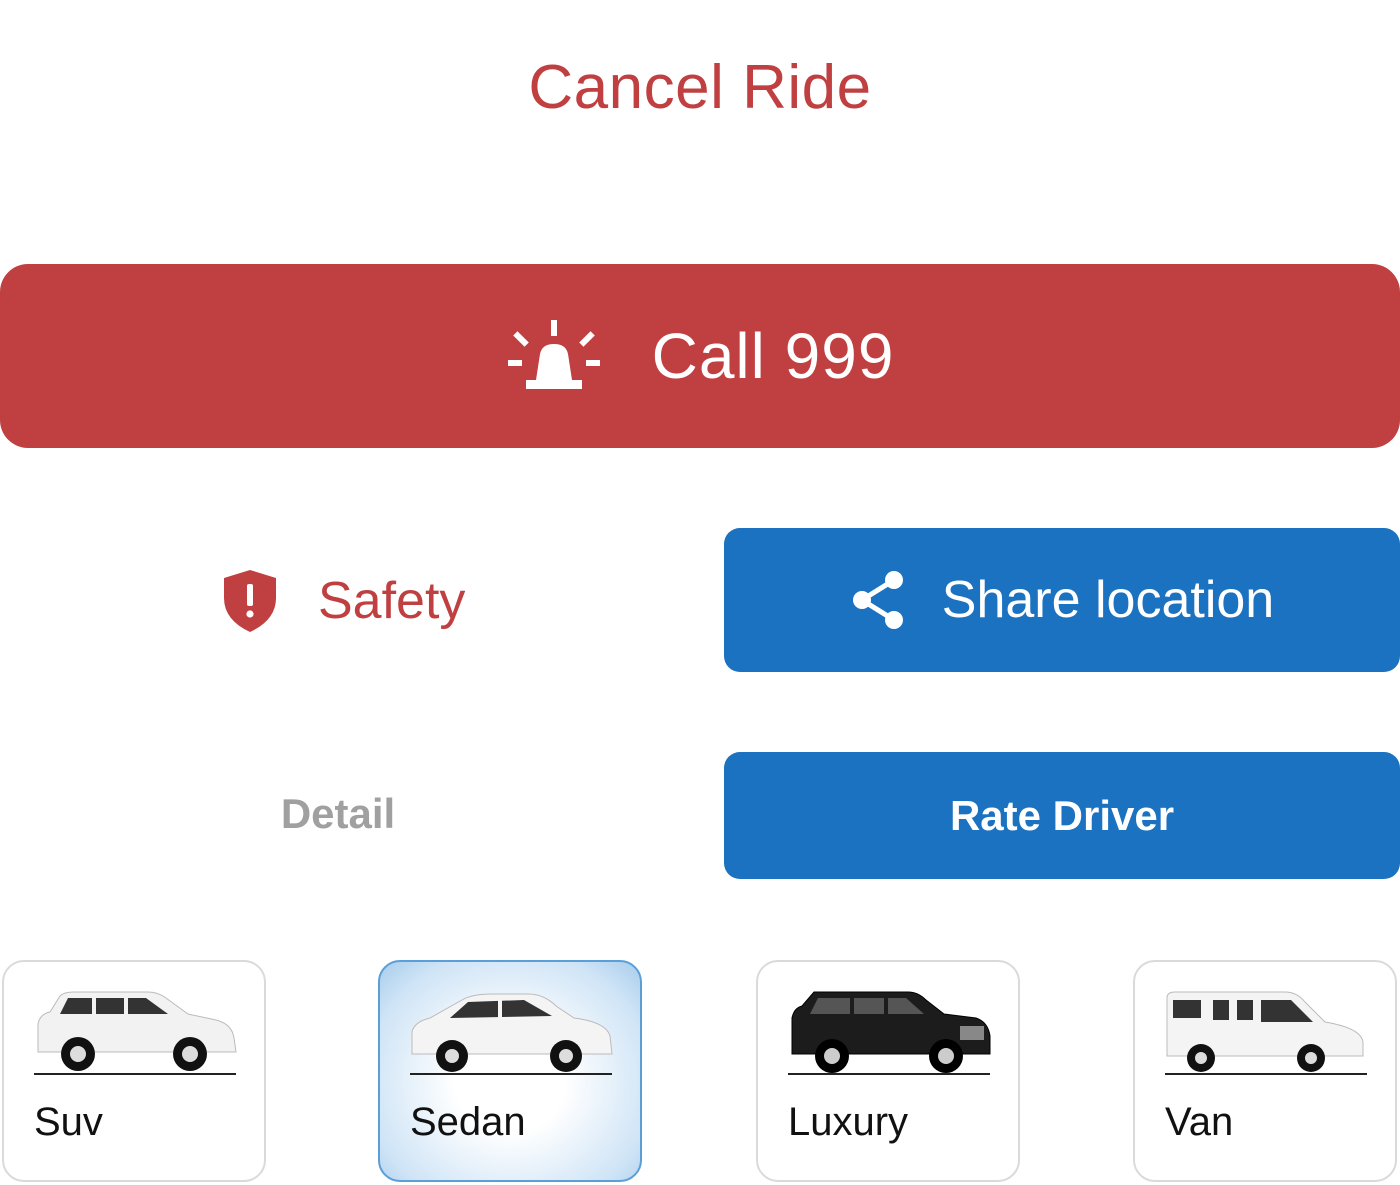 The width and height of the screenshot is (1400, 1185). What do you see at coordinates (134, 1071) in the screenshot?
I see `vehicle-card-suv: Suv` at bounding box center [134, 1071].